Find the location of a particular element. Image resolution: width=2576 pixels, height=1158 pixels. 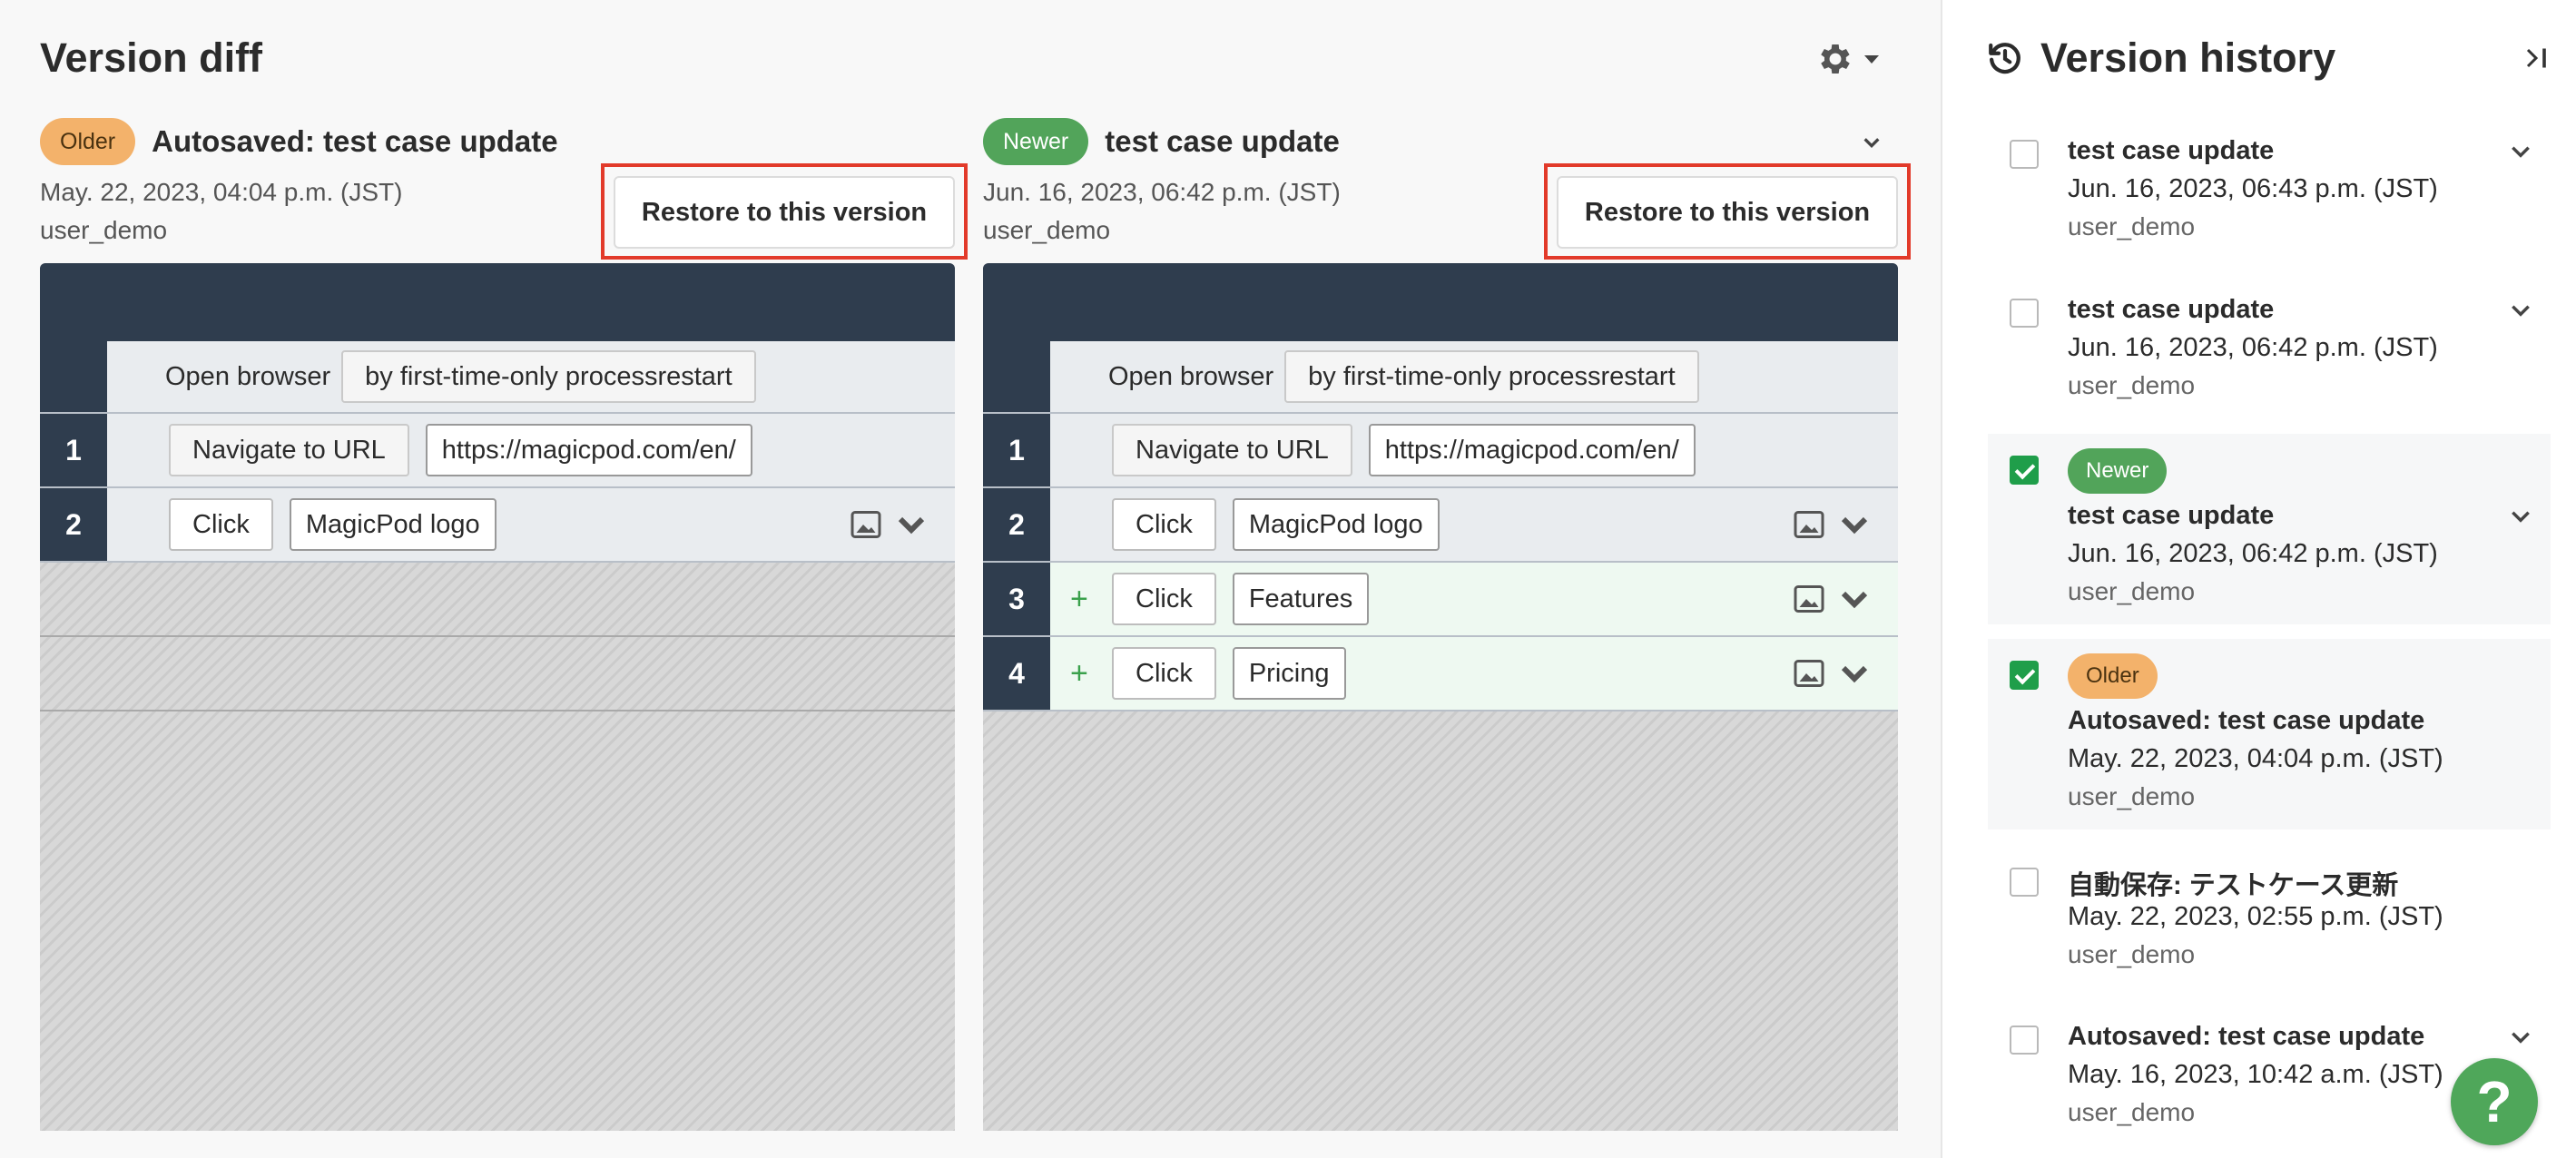

newer-version-date: Jun. 16, 2023, 06:42 p.m. (JST) is located at coordinates (1162, 192).